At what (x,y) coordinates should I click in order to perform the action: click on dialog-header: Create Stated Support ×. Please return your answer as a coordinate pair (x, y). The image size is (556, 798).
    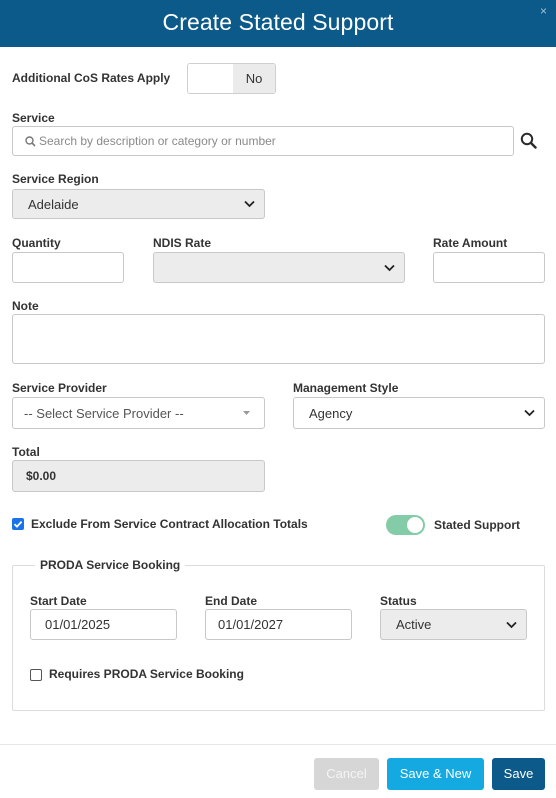
    Looking at the image, I should click on (278, 23).